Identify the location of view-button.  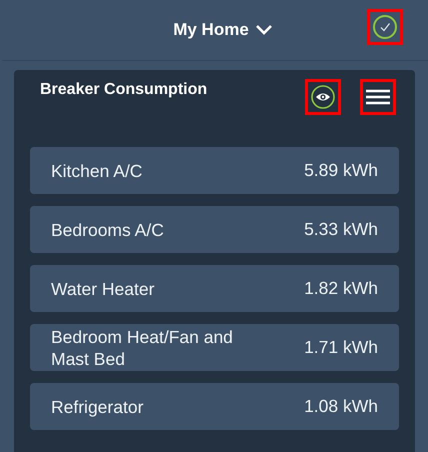
(323, 97).